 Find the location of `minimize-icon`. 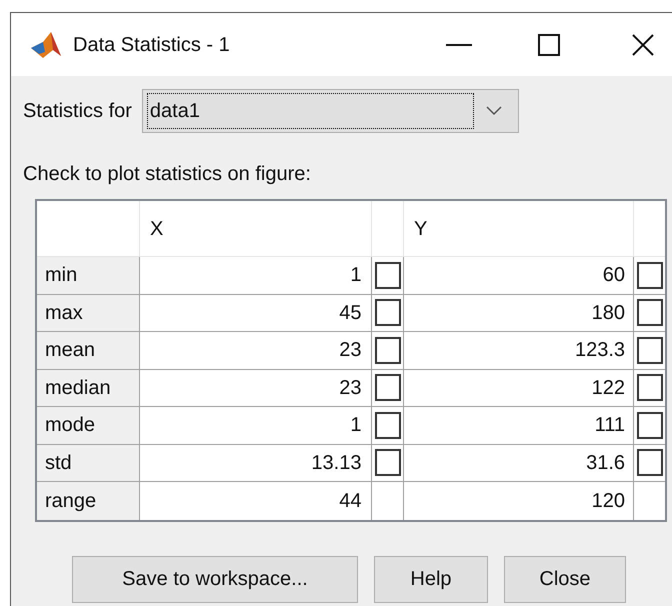

minimize-icon is located at coordinates (459, 44).